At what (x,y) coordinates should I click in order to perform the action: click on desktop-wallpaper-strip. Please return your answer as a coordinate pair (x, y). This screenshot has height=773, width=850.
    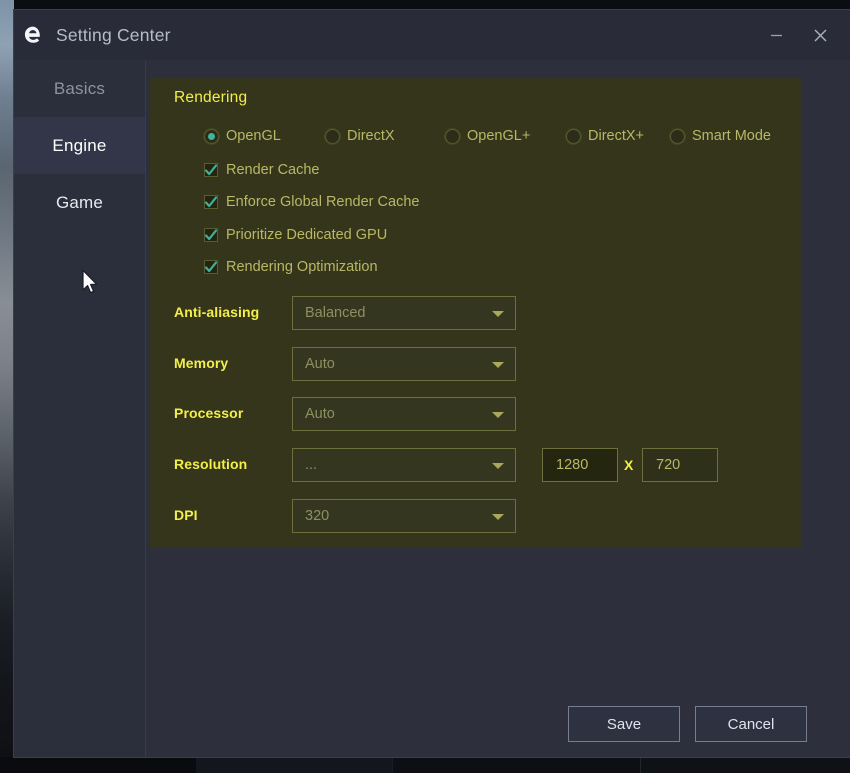
    Looking at the image, I should click on (7, 378).